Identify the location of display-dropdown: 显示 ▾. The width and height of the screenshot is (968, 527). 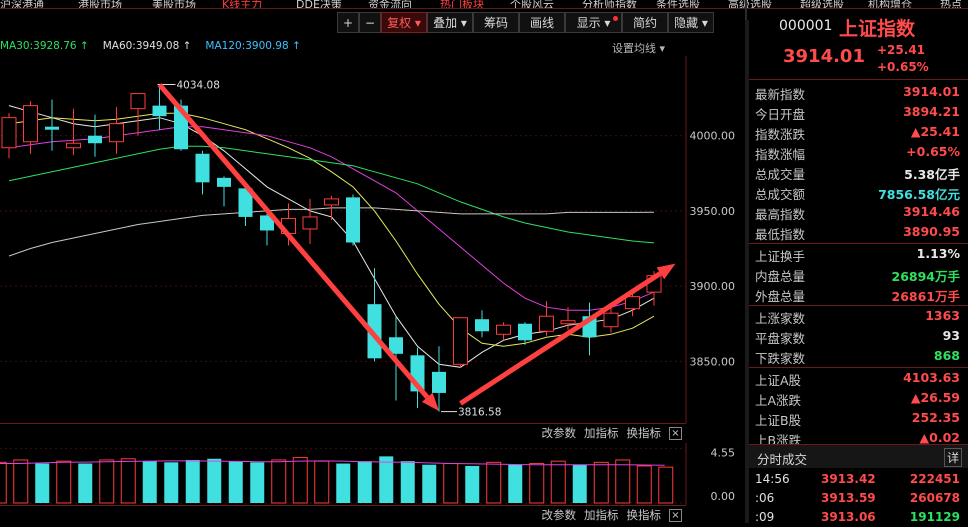
(593, 22).